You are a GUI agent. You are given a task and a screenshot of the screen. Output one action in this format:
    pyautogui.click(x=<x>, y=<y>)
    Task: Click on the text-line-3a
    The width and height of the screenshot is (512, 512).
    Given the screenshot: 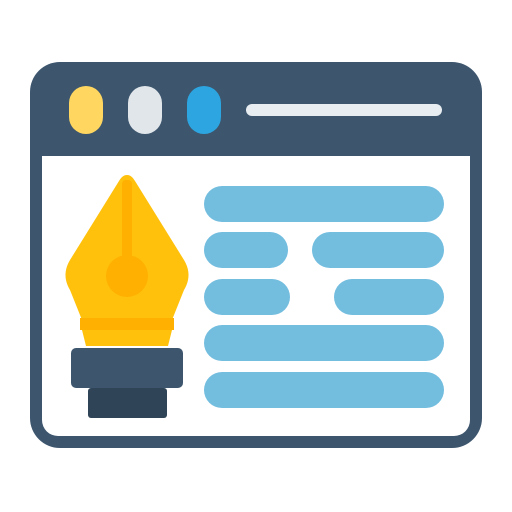 What is the action you would take?
    pyautogui.click(x=247, y=297)
    